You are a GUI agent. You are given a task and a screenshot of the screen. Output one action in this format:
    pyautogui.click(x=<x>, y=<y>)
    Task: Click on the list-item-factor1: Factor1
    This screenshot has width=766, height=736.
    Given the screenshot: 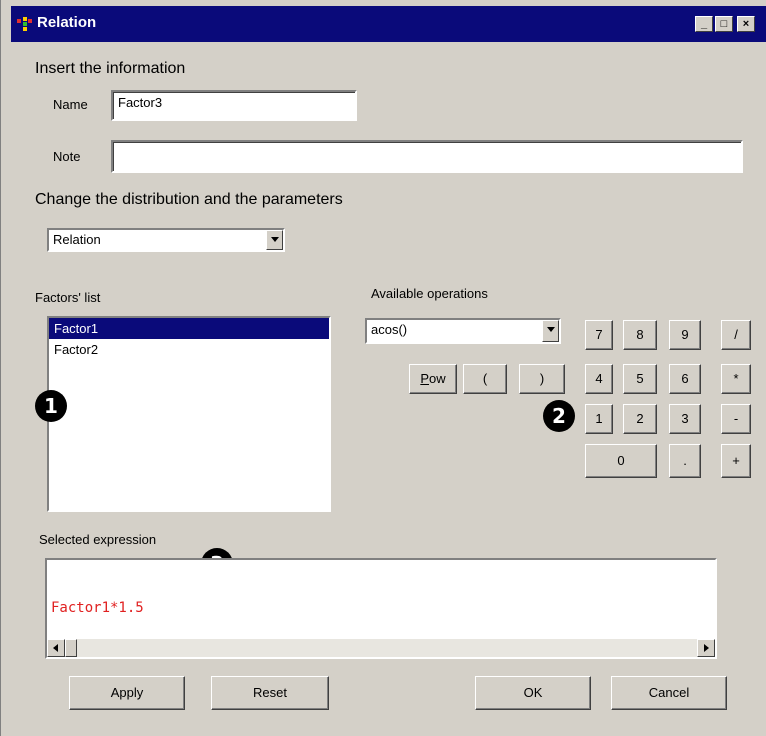 What is the action you would take?
    pyautogui.click(x=189, y=328)
    